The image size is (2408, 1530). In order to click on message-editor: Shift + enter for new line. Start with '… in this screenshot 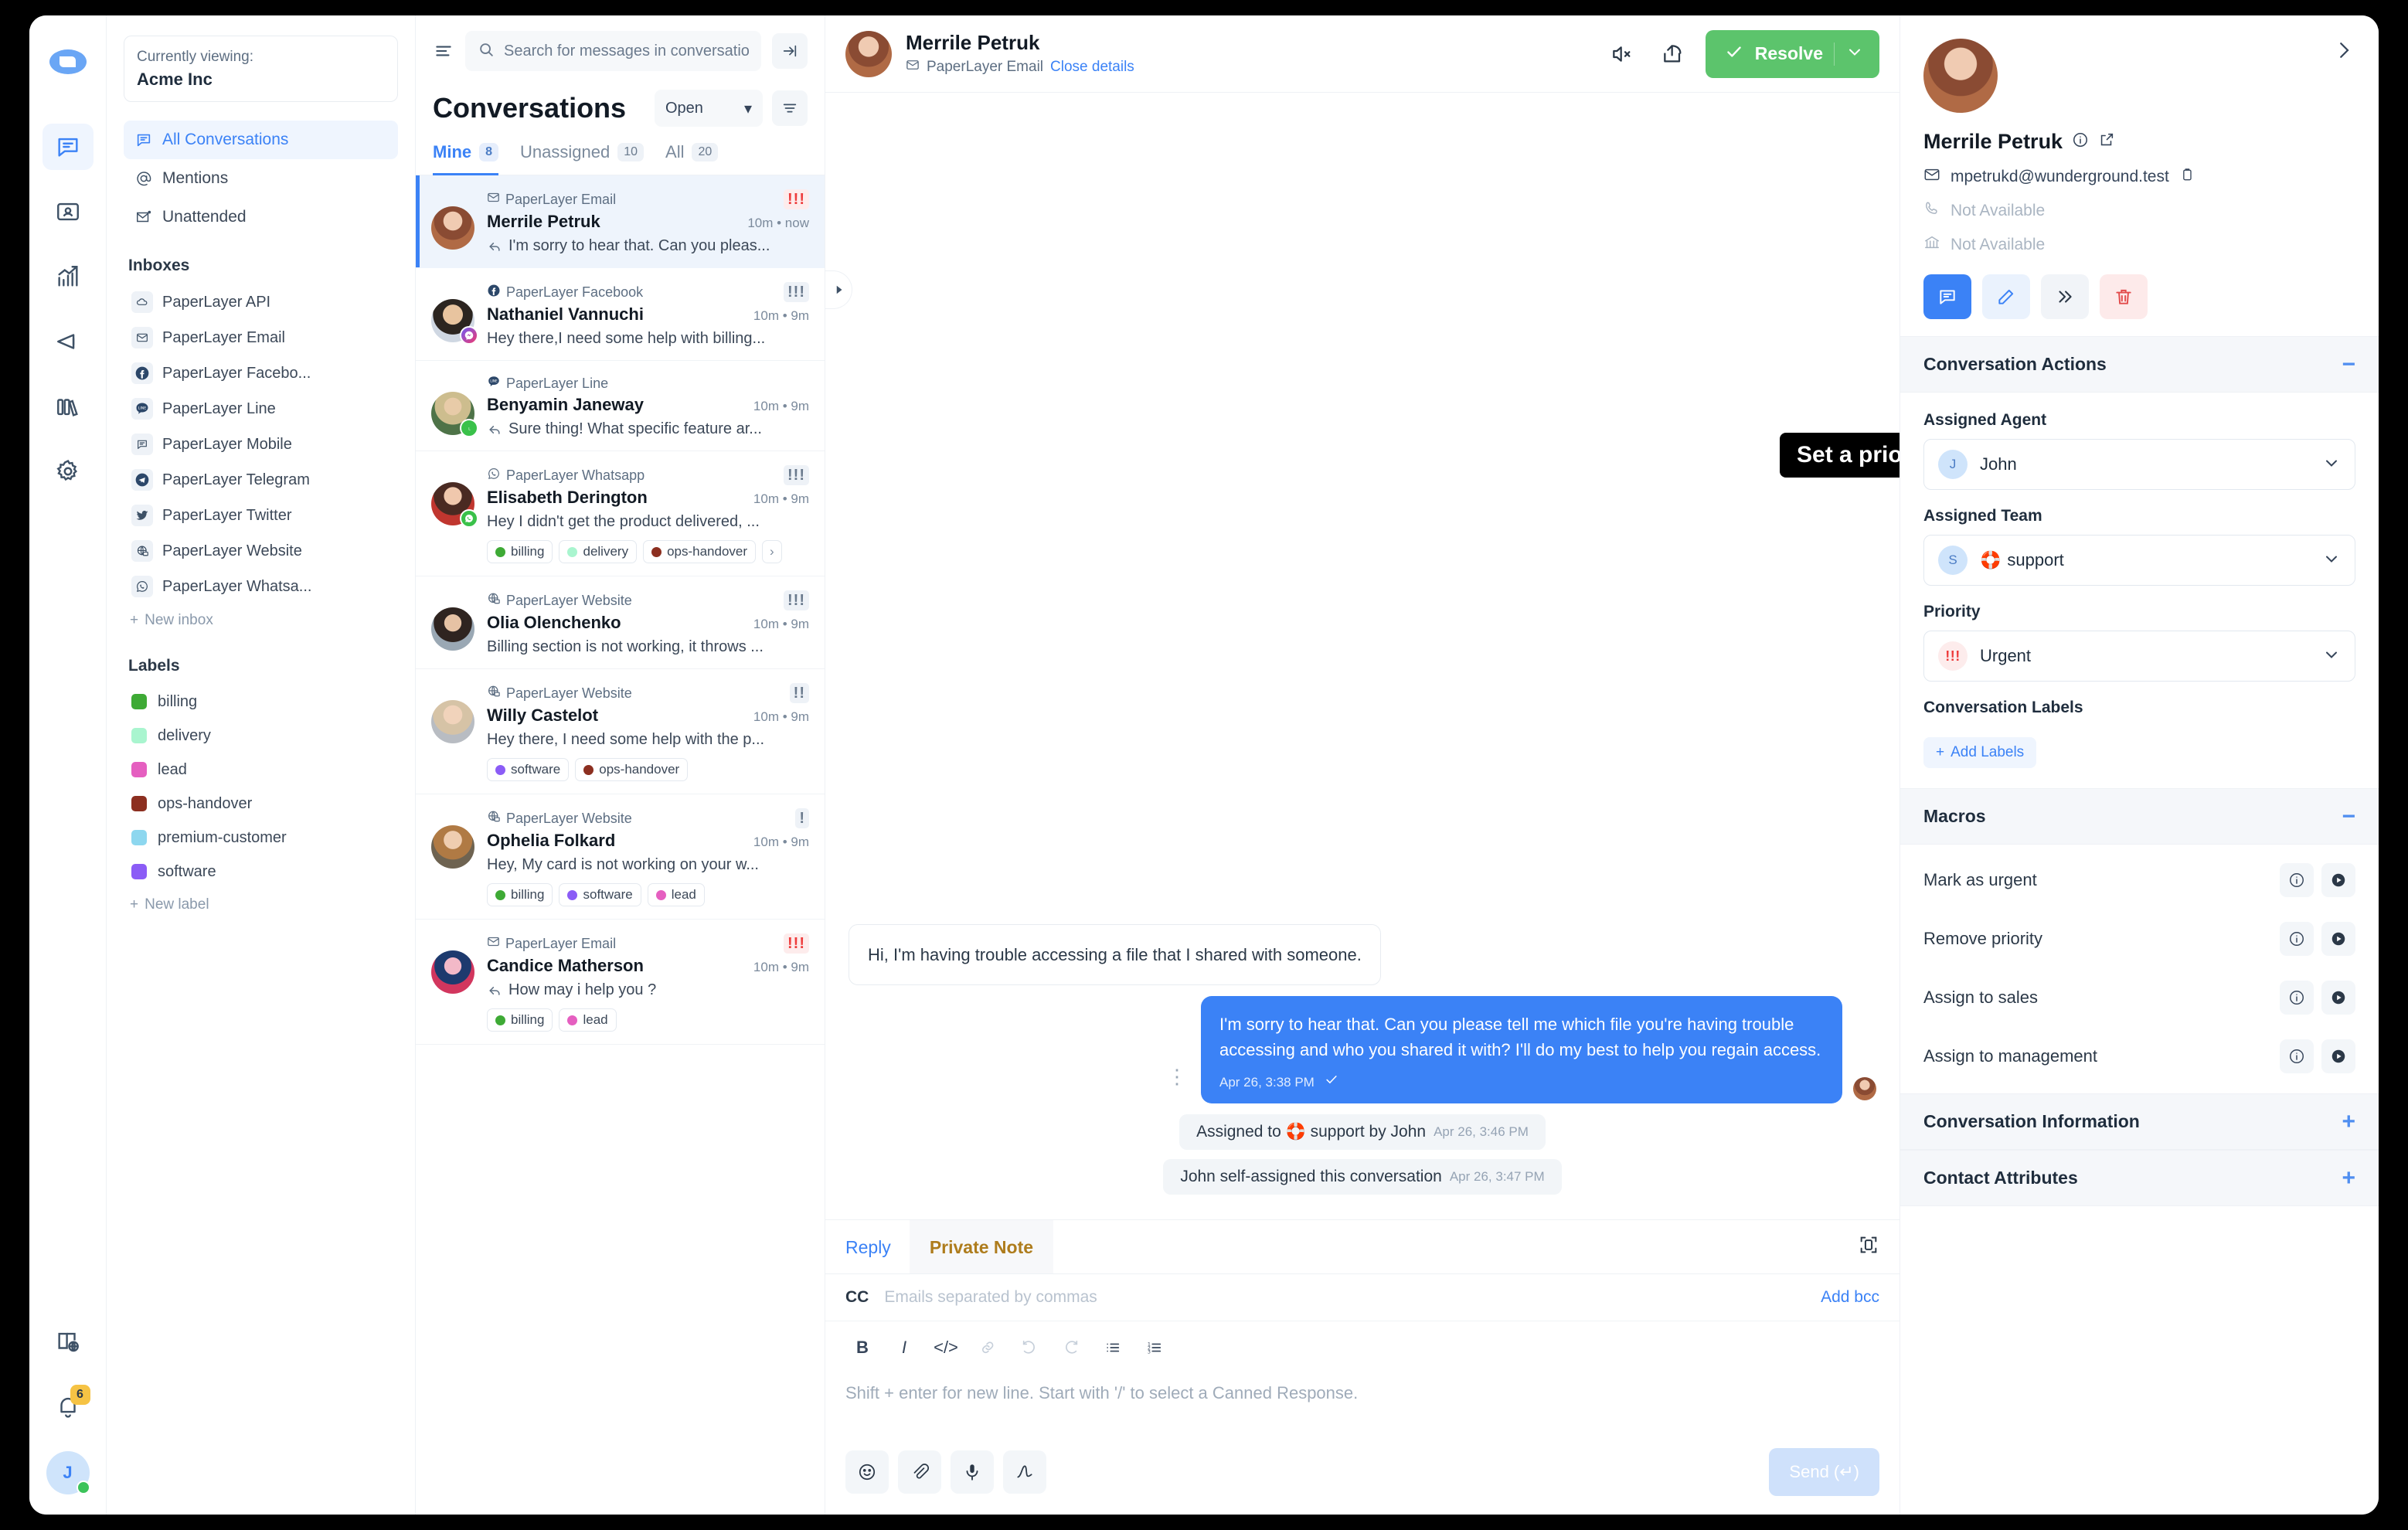, I will do `click(1362, 1405)`.